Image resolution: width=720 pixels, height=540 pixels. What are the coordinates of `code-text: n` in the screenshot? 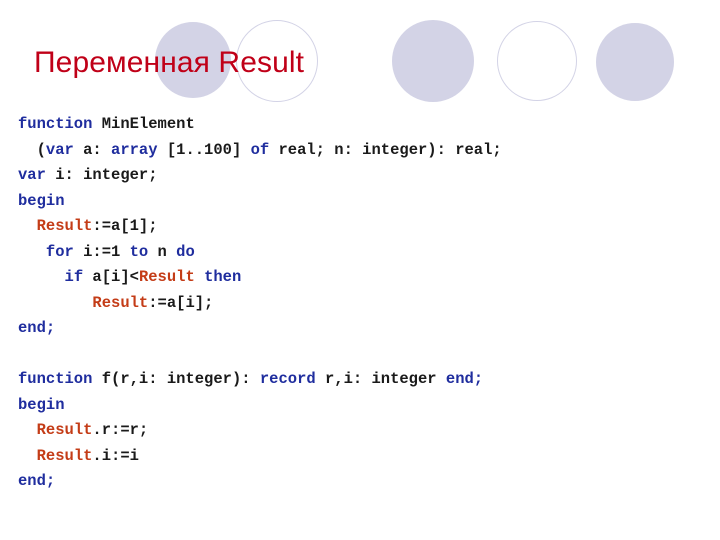 It's located at (162, 251).